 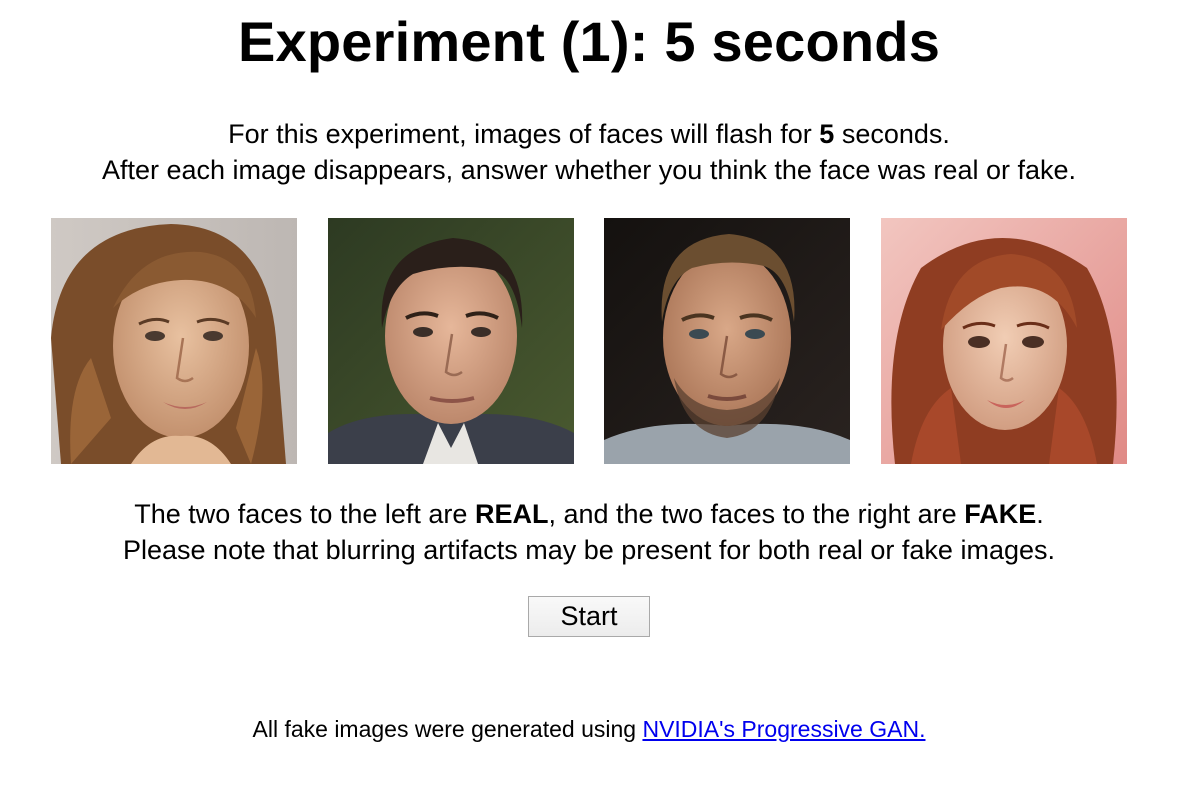 I want to click on explanation-line-1-middle: , and the two faces to the right are, so click(x=756, y=514).